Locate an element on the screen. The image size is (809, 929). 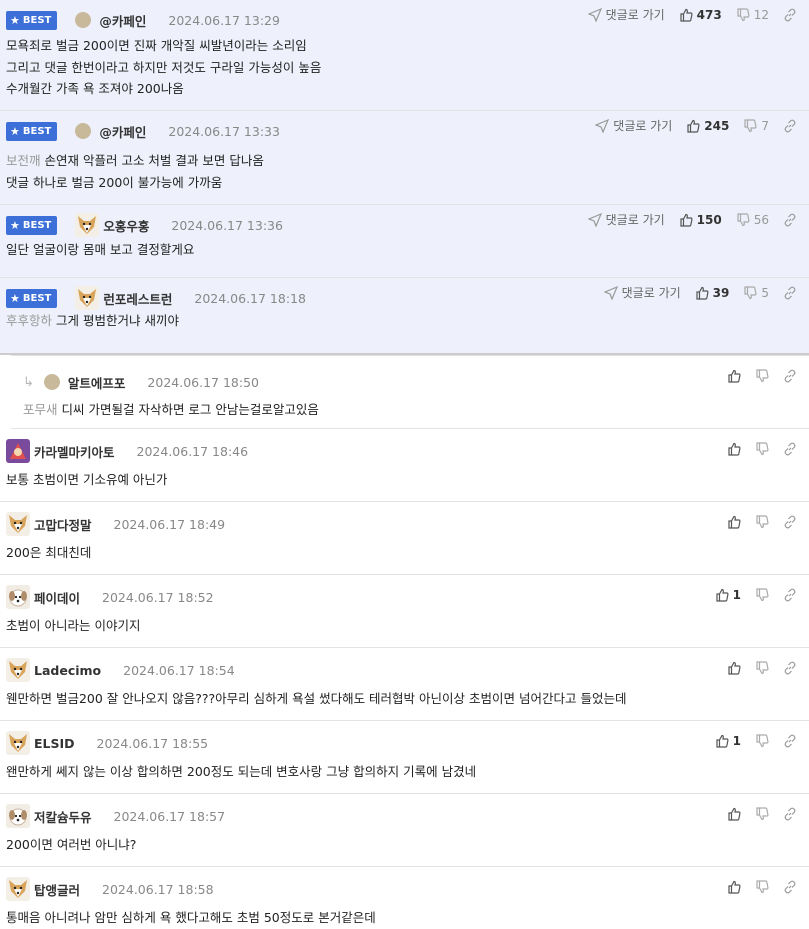
comment-header: 카라멜마키아토 2024.06.17 18:46 is located at coordinates (404, 451).